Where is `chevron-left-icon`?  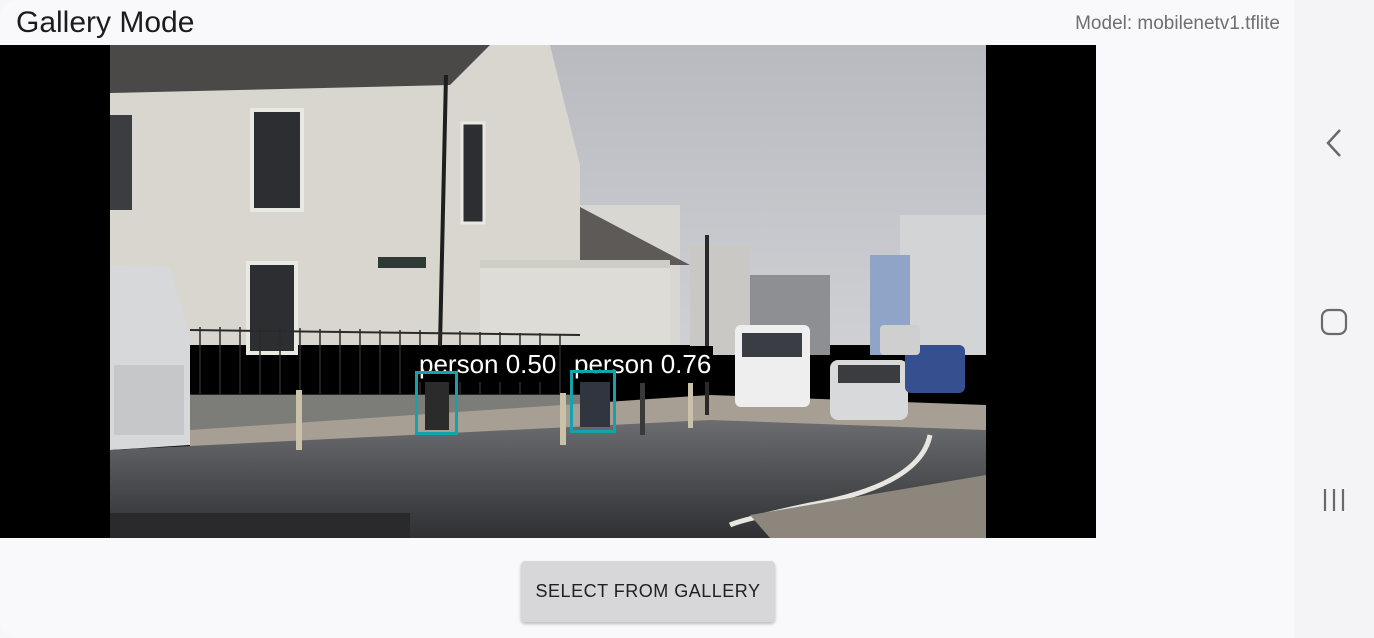
chevron-left-icon is located at coordinates (1333, 143).